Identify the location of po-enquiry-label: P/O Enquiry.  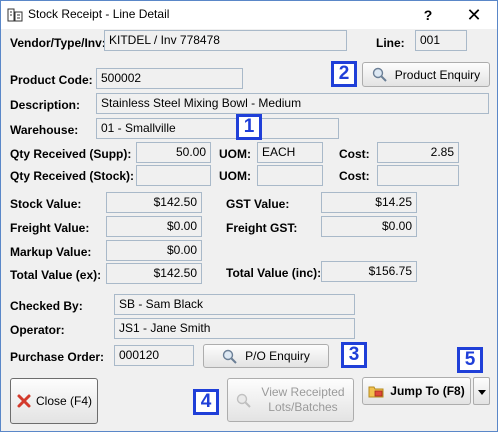
(277, 356).